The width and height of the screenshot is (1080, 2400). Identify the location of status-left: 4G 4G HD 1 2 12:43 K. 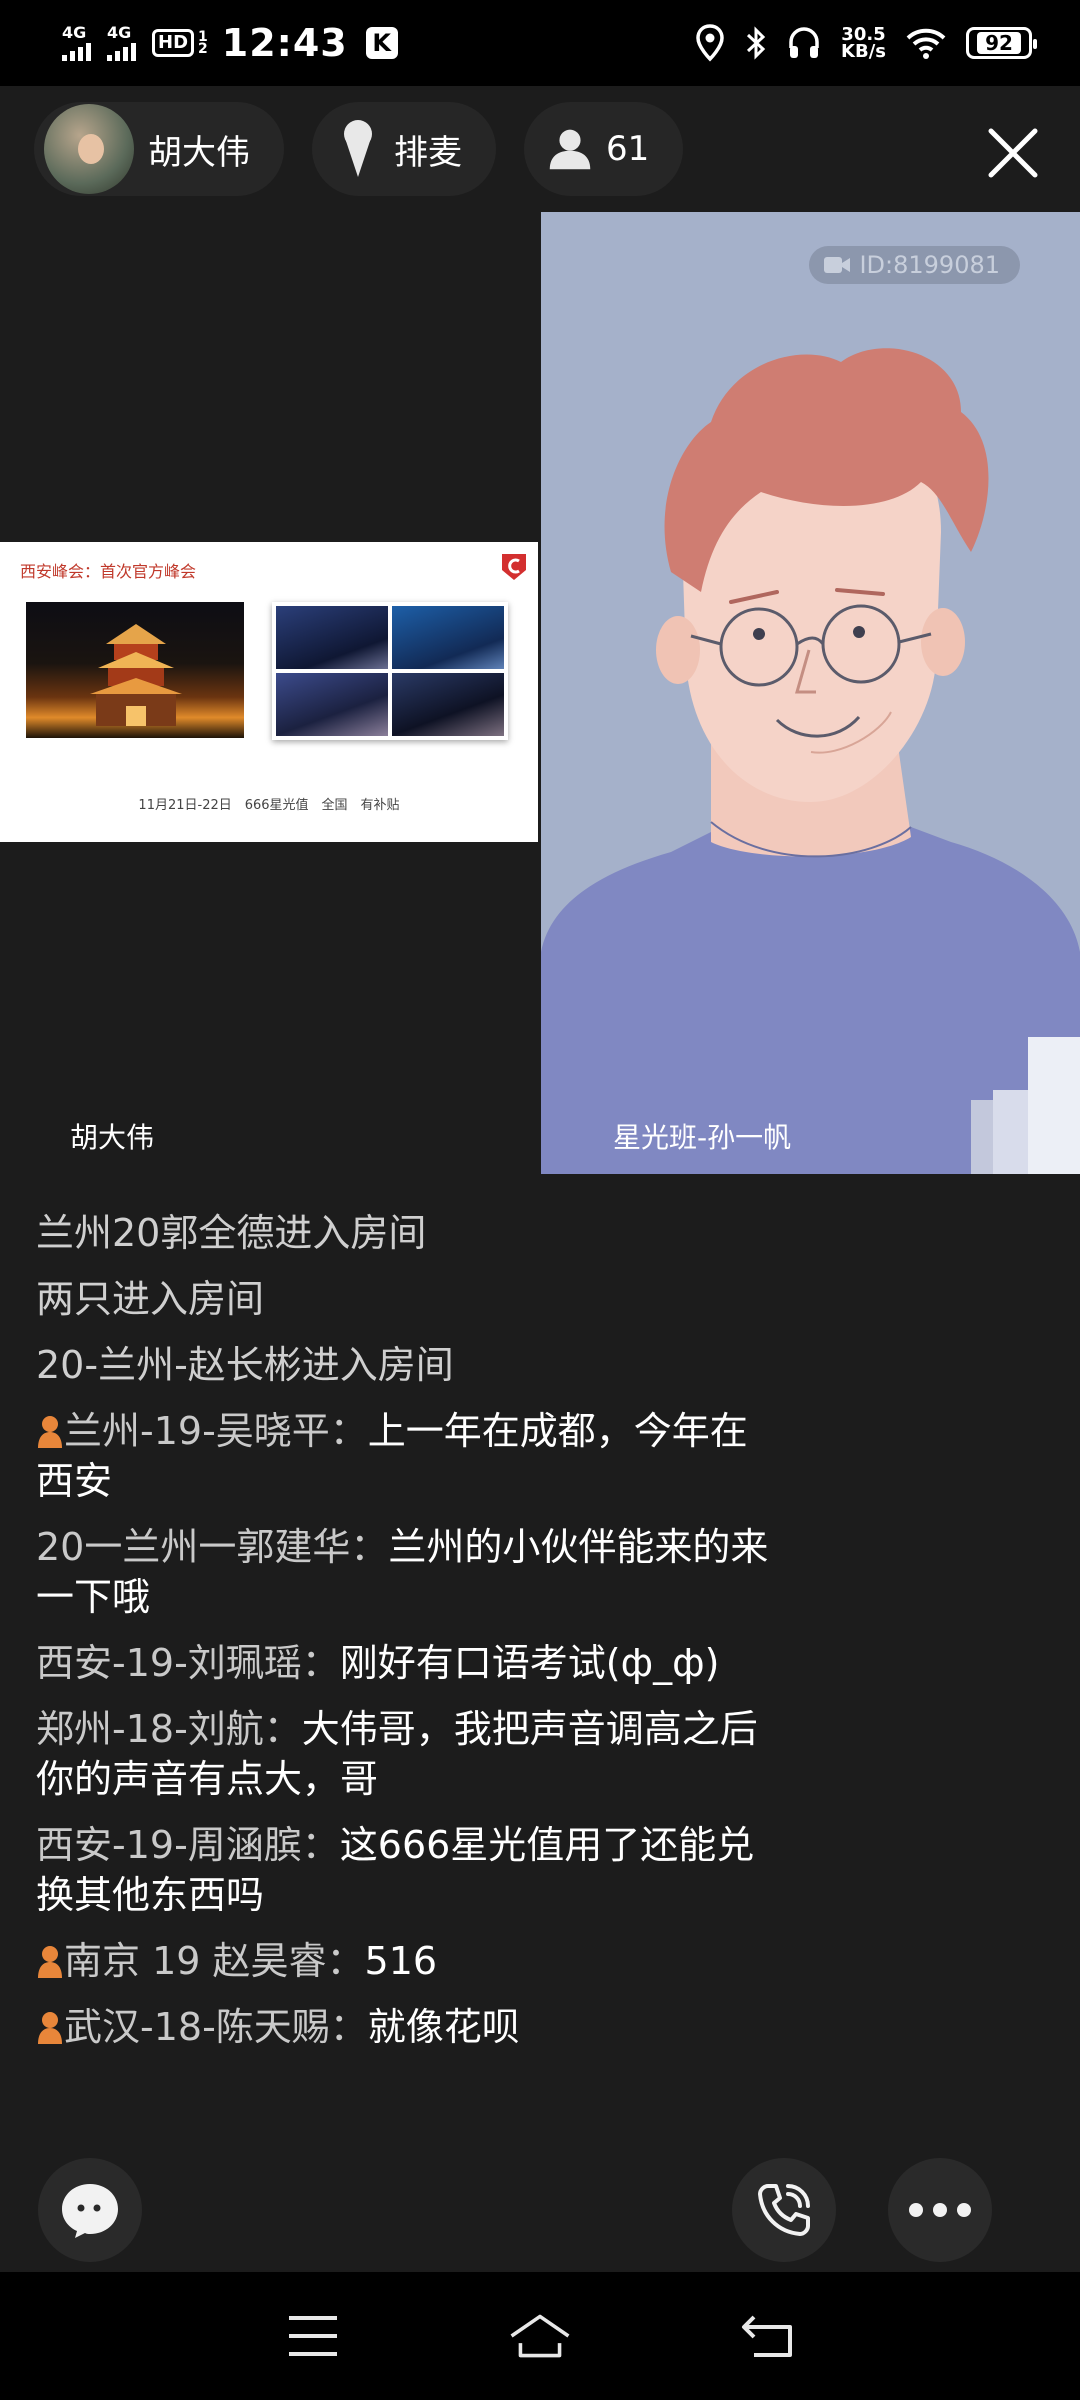
(230, 43).